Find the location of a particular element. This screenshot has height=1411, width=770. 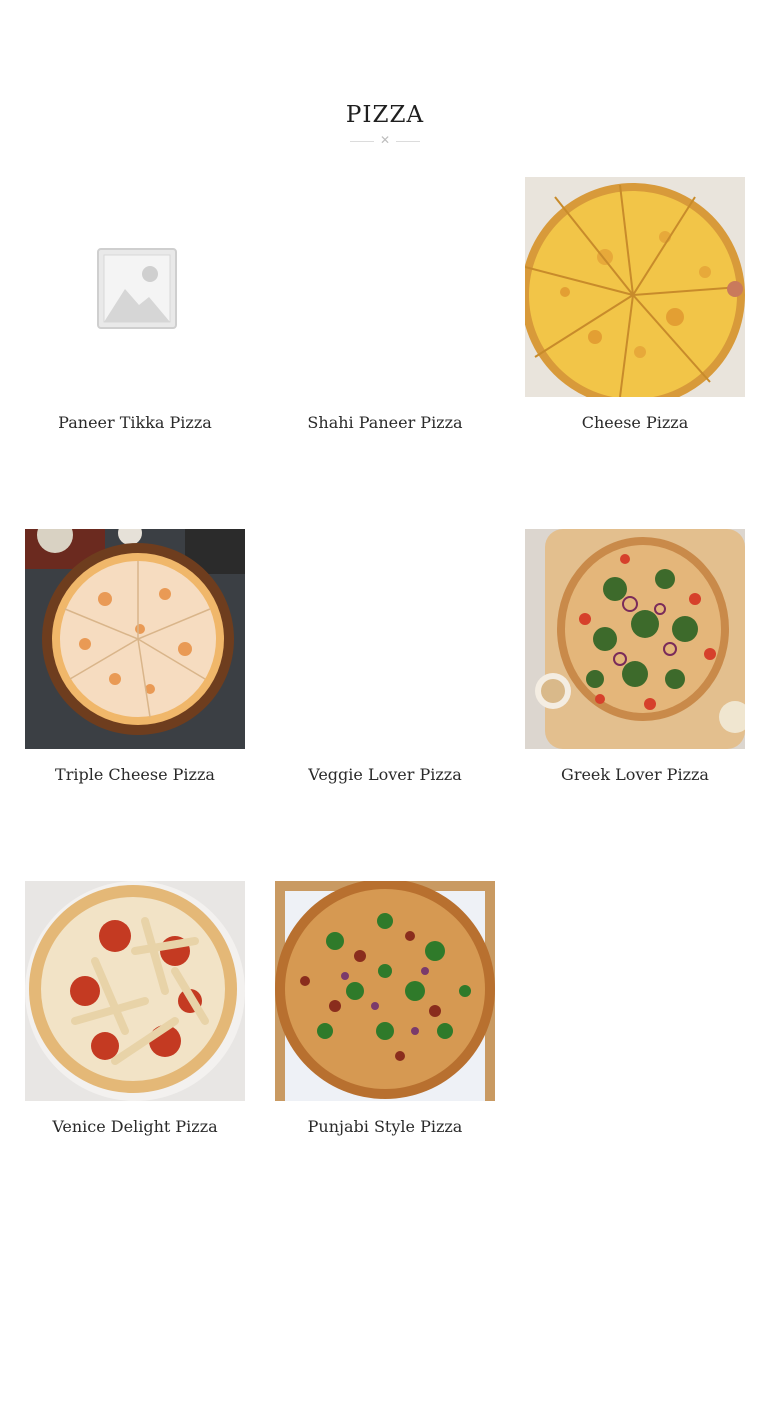

product-card: Venice Delight Pizza is located at coordinates (135, 1009).